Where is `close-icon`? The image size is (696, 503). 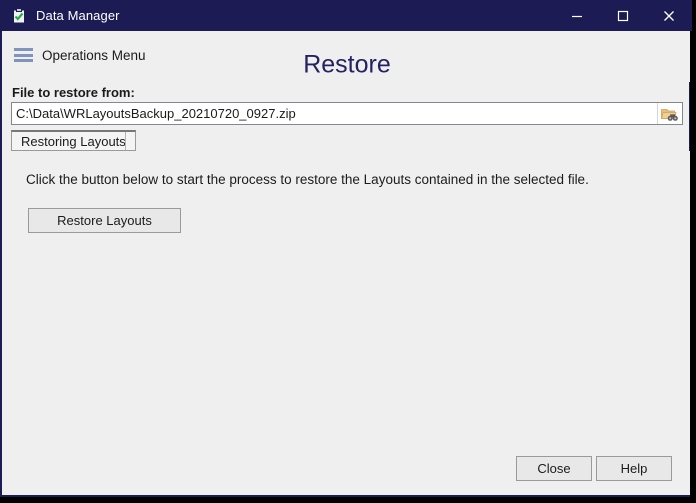 close-icon is located at coordinates (669, 15).